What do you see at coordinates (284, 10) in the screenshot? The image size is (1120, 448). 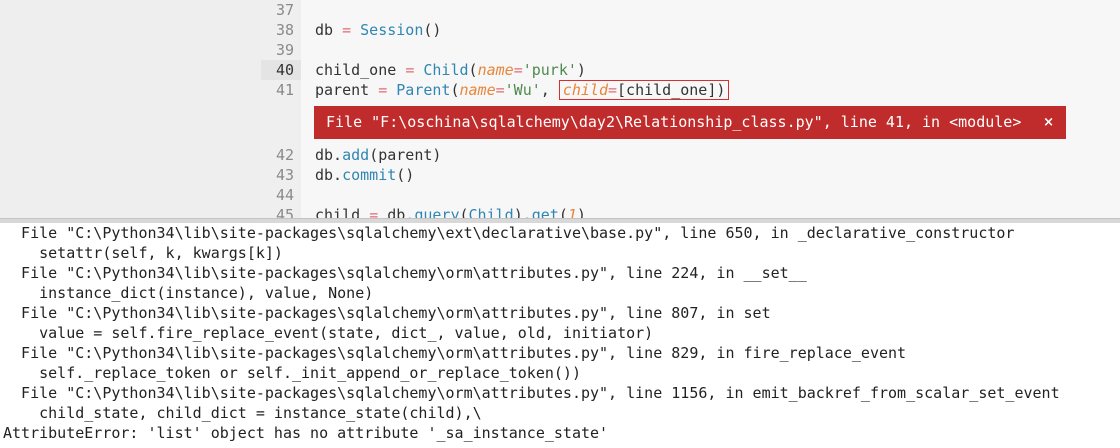 I see `line-number: 37` at bounding box center [284, 10].